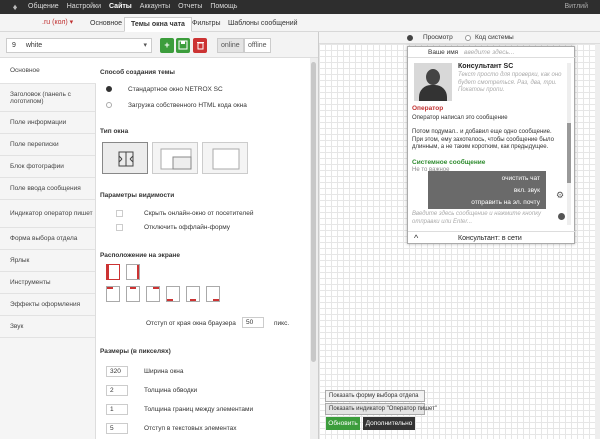 This screenshot has height=439, width=600. What do you see at coordinates (47, 145) in the screenshot?
I see `sidemenu-item-conversation: Поле переписки` at bounding box center [47, 145].